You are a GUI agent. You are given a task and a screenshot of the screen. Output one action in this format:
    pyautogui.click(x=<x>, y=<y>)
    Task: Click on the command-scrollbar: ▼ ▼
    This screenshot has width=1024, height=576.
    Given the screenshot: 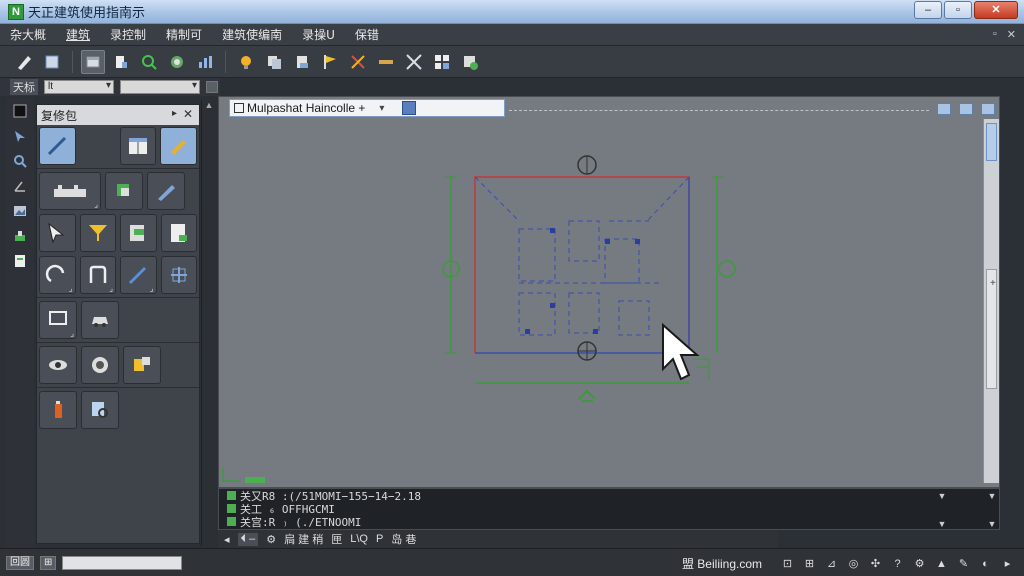 What is the action you would take?
    pyautogui.click(x=942, y=510)
    